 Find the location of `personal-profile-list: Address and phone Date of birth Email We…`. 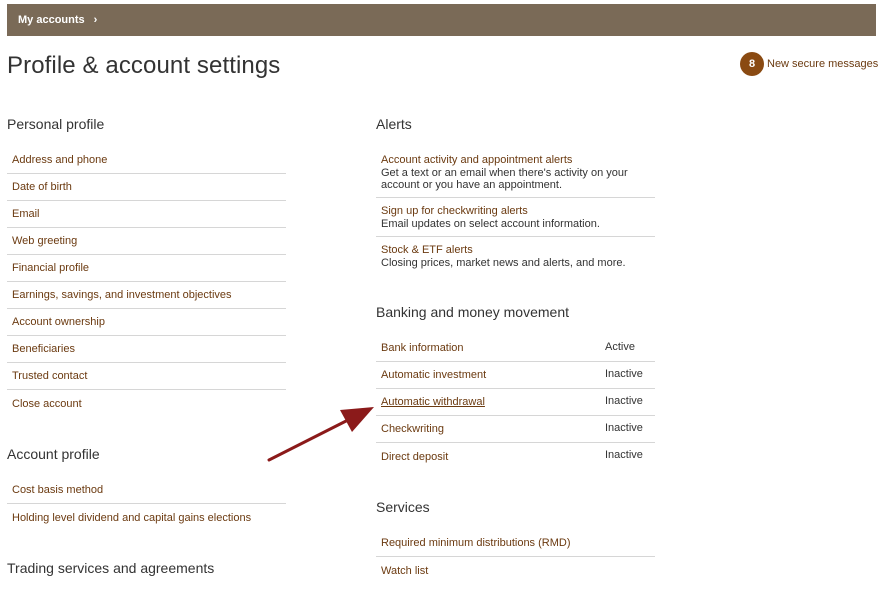

personal-profile-list: Address and phone Date of birth Email We… is located at coordinates (146, 282).